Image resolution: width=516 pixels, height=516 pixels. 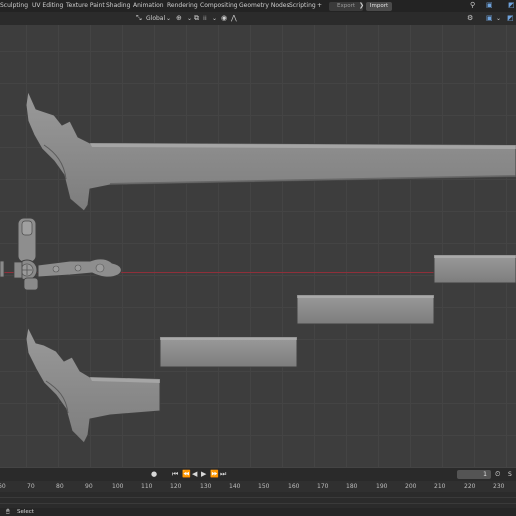 What do you see at coordinates (346, 6) in the screenshot?
I see `export-button: Export` at bounding box center [346, 6].